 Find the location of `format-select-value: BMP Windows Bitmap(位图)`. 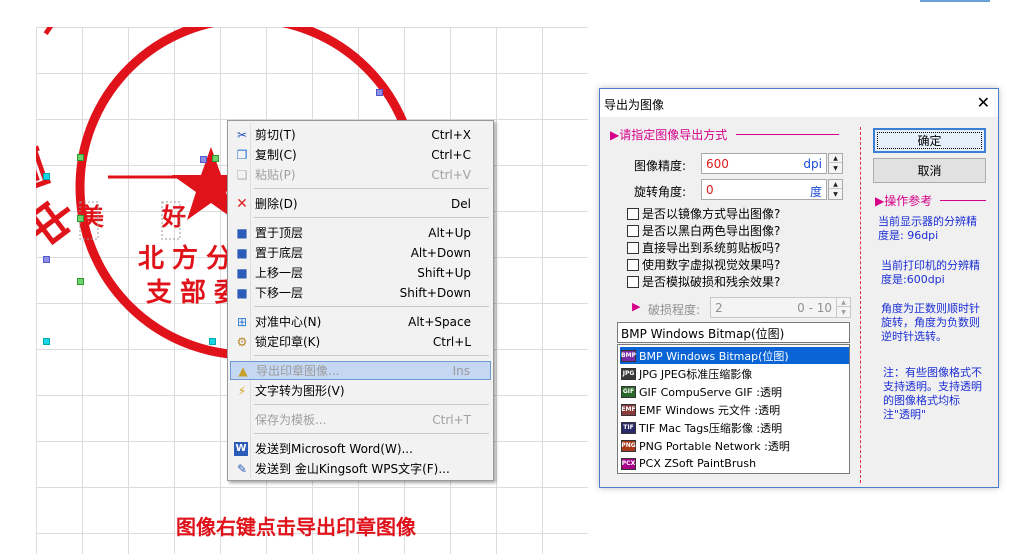

format-select-value: BMP Windows Bitmap(位图) is located at coordinates (703, 334).